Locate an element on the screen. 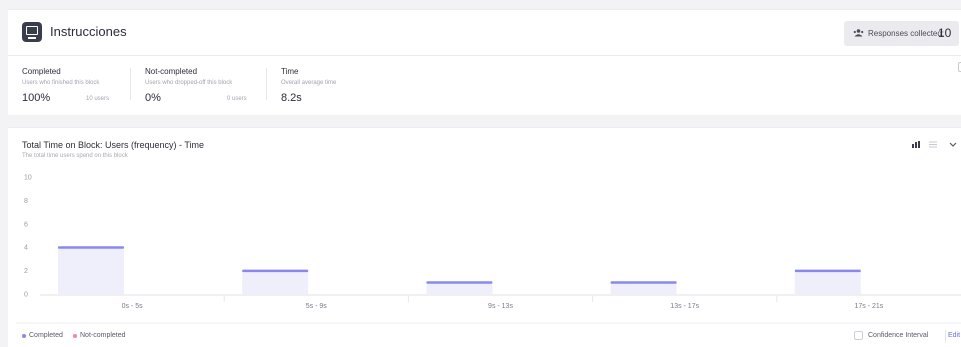 The height and width of the screenshot is (347, 961). stat-value: 0% is located at coordinates (153, 98).